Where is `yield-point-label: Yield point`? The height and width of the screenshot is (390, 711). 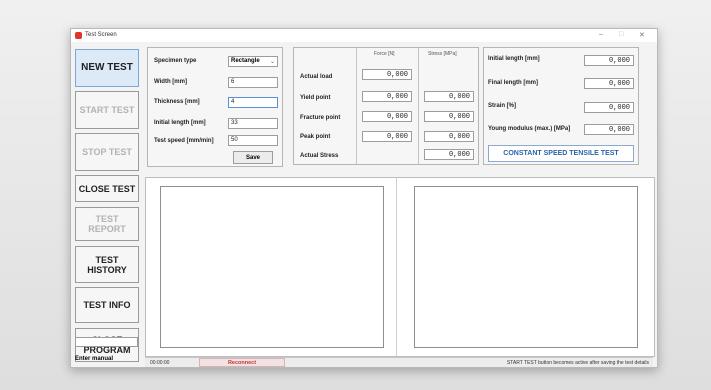
yield-point-label: Yield point is located at coordinates (315, 98).